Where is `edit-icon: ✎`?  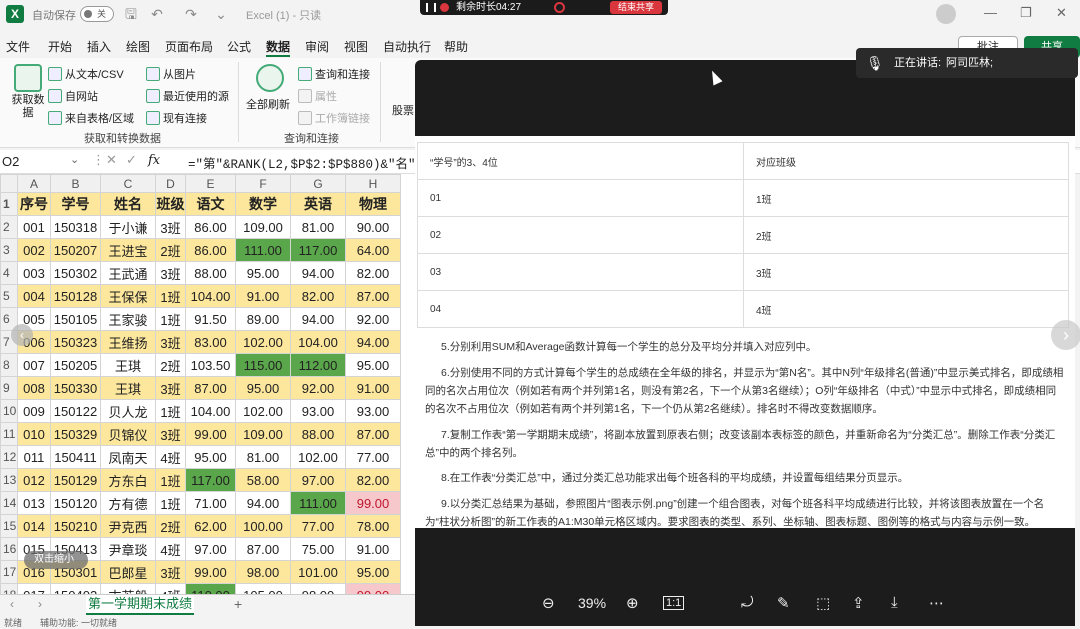 edit-icon: ✎ is located at coordinates (783, 603).